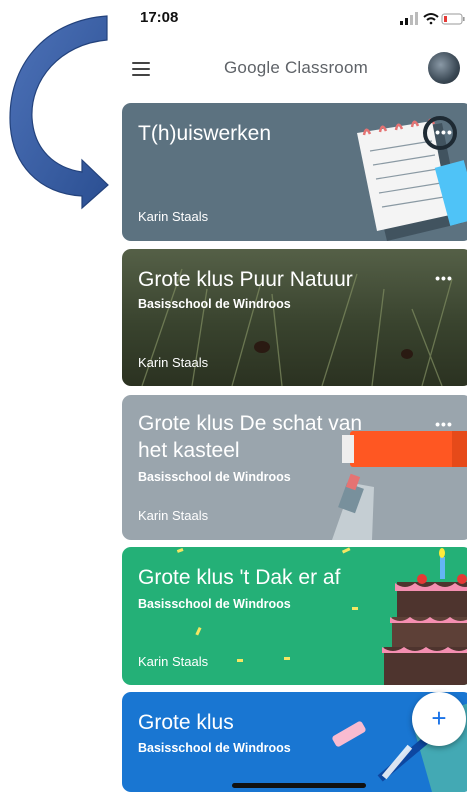 The width and height of the screenshot is (467, 792). I want to click on class-card-thuiswerken: T(h)uiswerken Karin Staals •••, so click(294, 172).